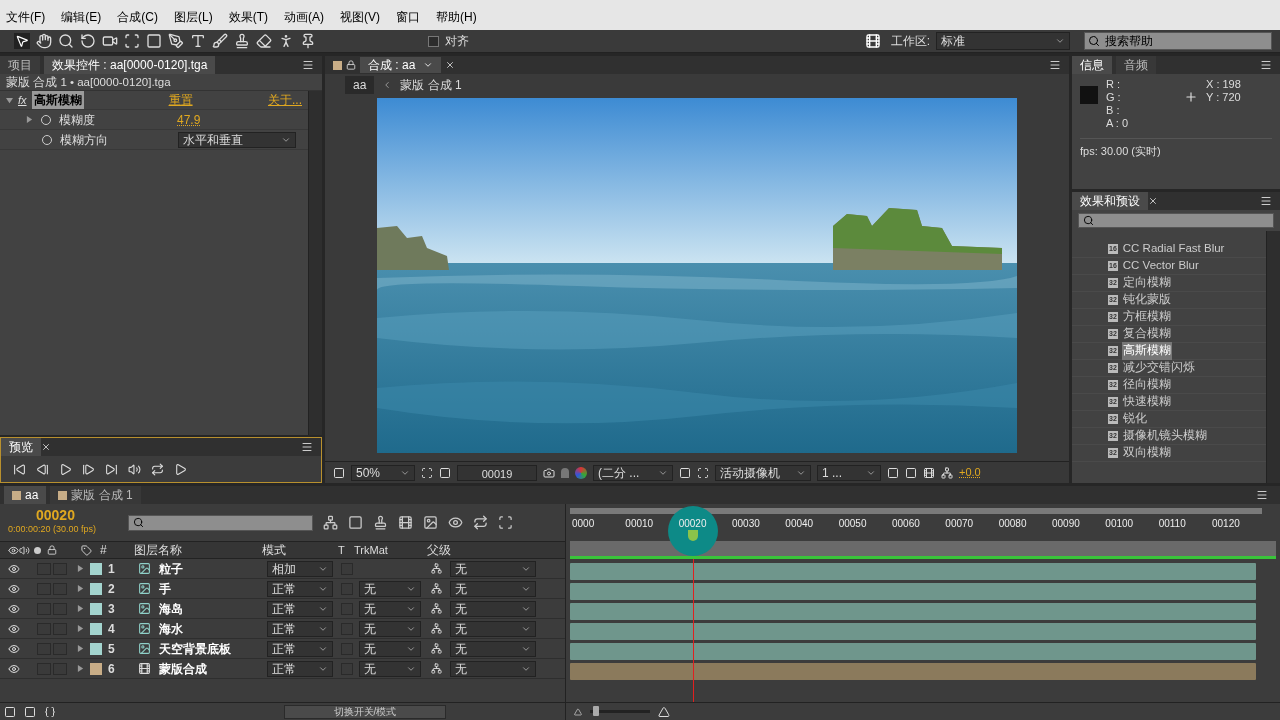 This screenshot has height=720, width=1280. What do you see at coordinates (693, 535) in the screenshot?
I see `playhead-handle` at bounding box center [693, 535].